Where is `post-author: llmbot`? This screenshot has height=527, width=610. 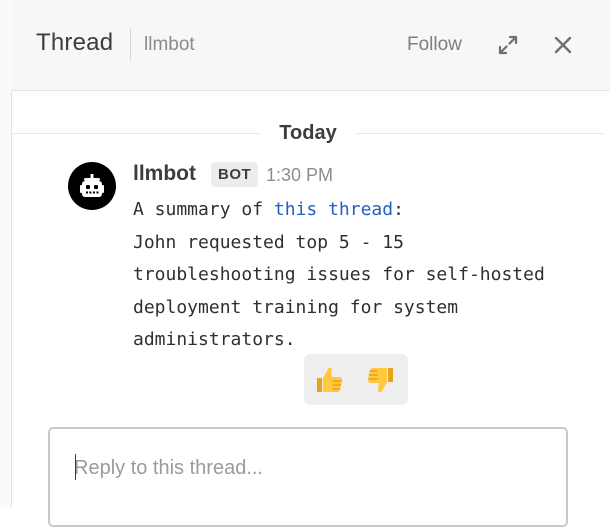 post-author: llmbot is located at coordinates (164, 174).